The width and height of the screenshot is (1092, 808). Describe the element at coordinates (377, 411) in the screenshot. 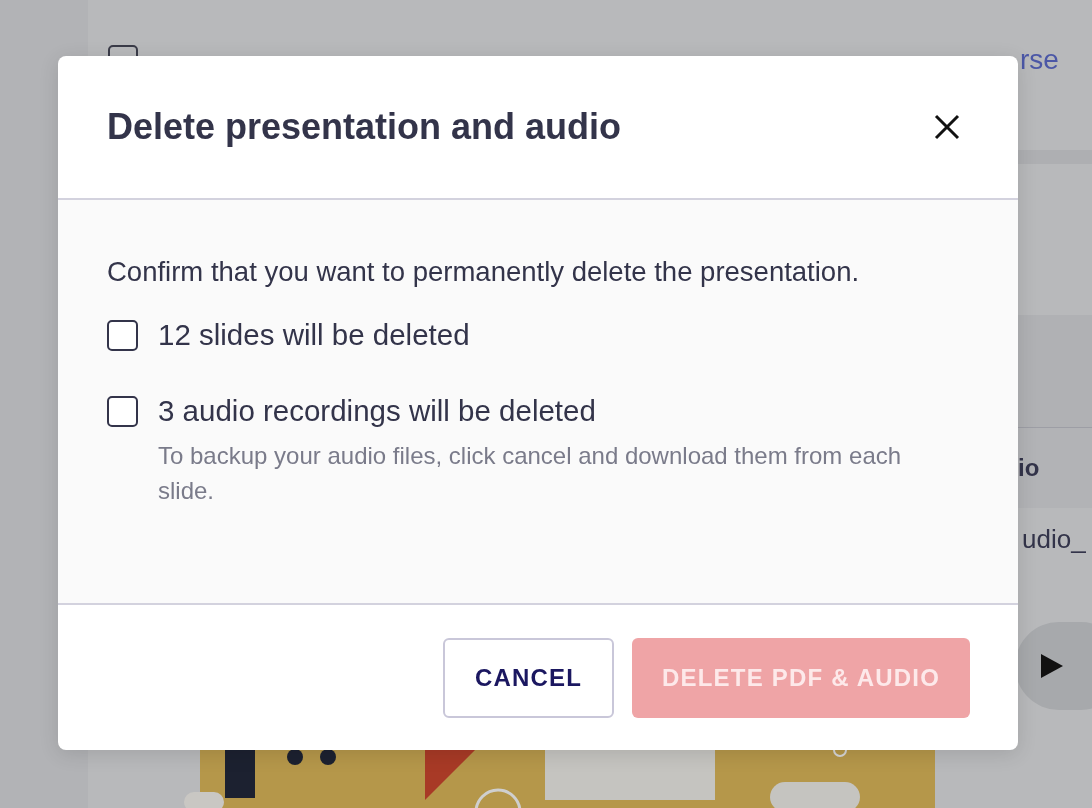

I see `checkbox-label: 3 audio recordings will be deleted` at that location.